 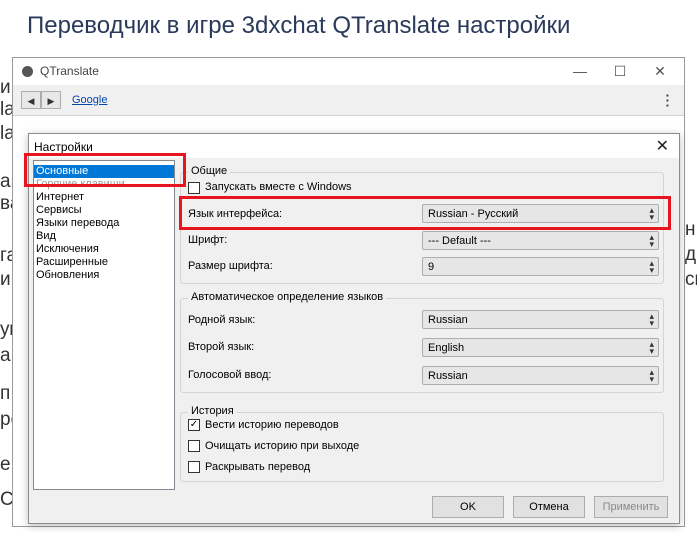 I want to click on bg-text-fragment: н,, so click(x=691, y=229).